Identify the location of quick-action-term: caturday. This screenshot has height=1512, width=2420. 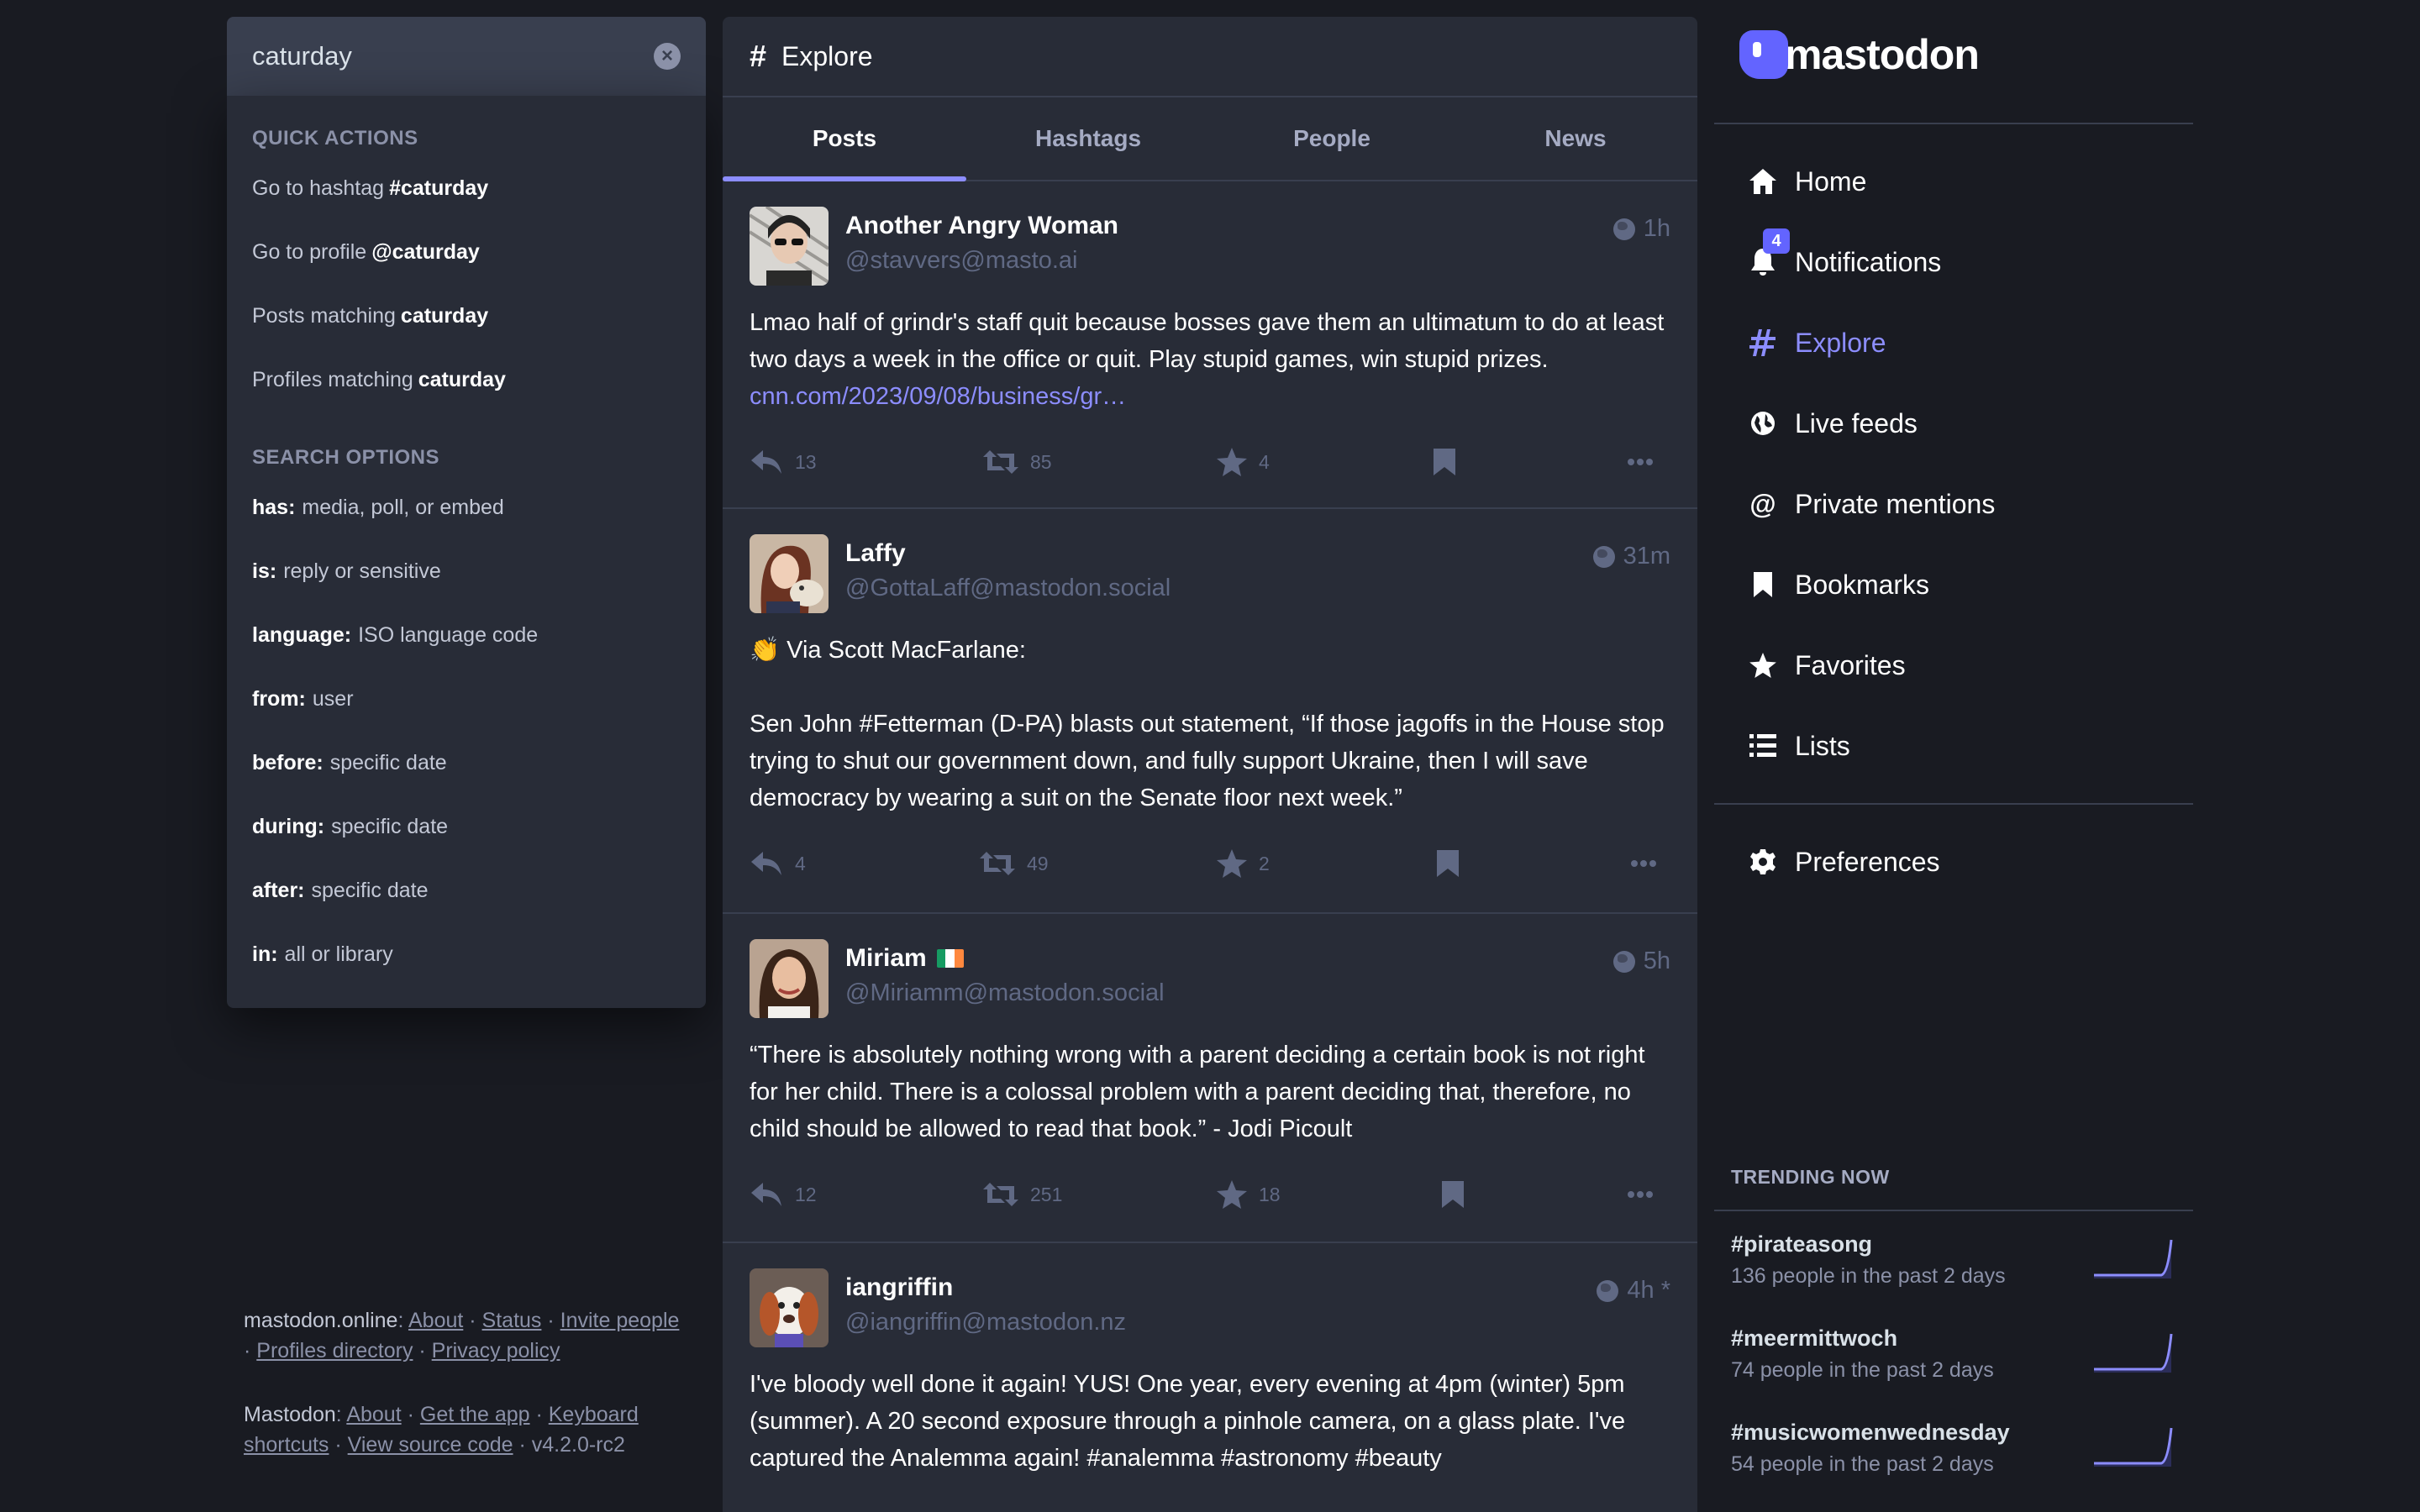
(462, 379).